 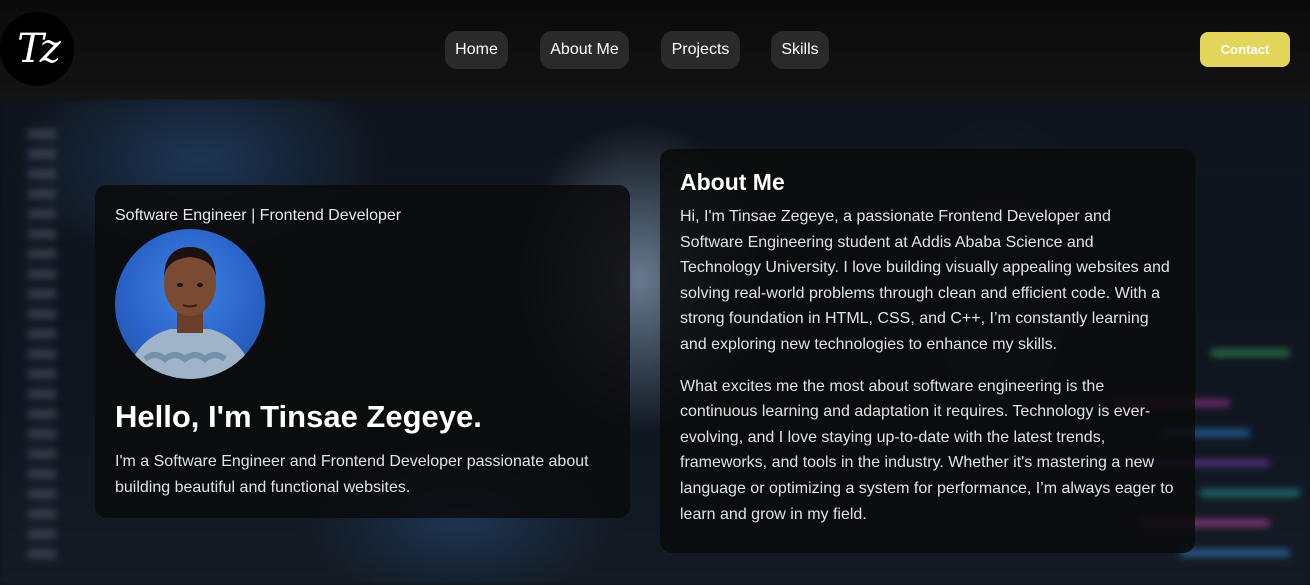 What do you see at coordinates (732, 182) in the screenshot?
I see `about-title: About Me` at bounding box center [732, 182].